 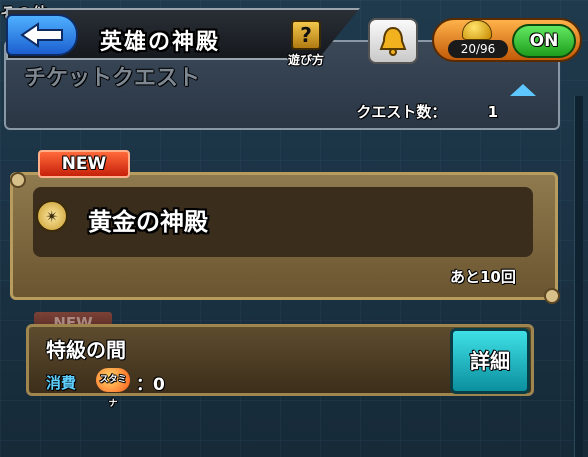 I want to click on golden-temple-title: 黄金の神殿, so click(x=148, y=222).